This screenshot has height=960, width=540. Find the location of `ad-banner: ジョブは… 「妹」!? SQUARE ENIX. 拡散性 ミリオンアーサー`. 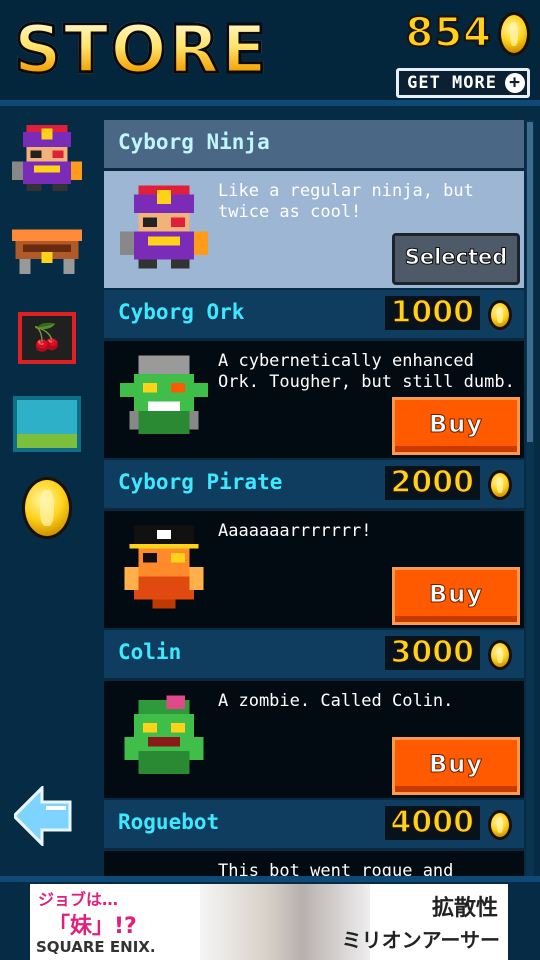

ad-banner: ジョブは… 「妹」!? SQUARE ENIX. 拡散性 ミリオンアーサー is located at coordinates (269, 922).